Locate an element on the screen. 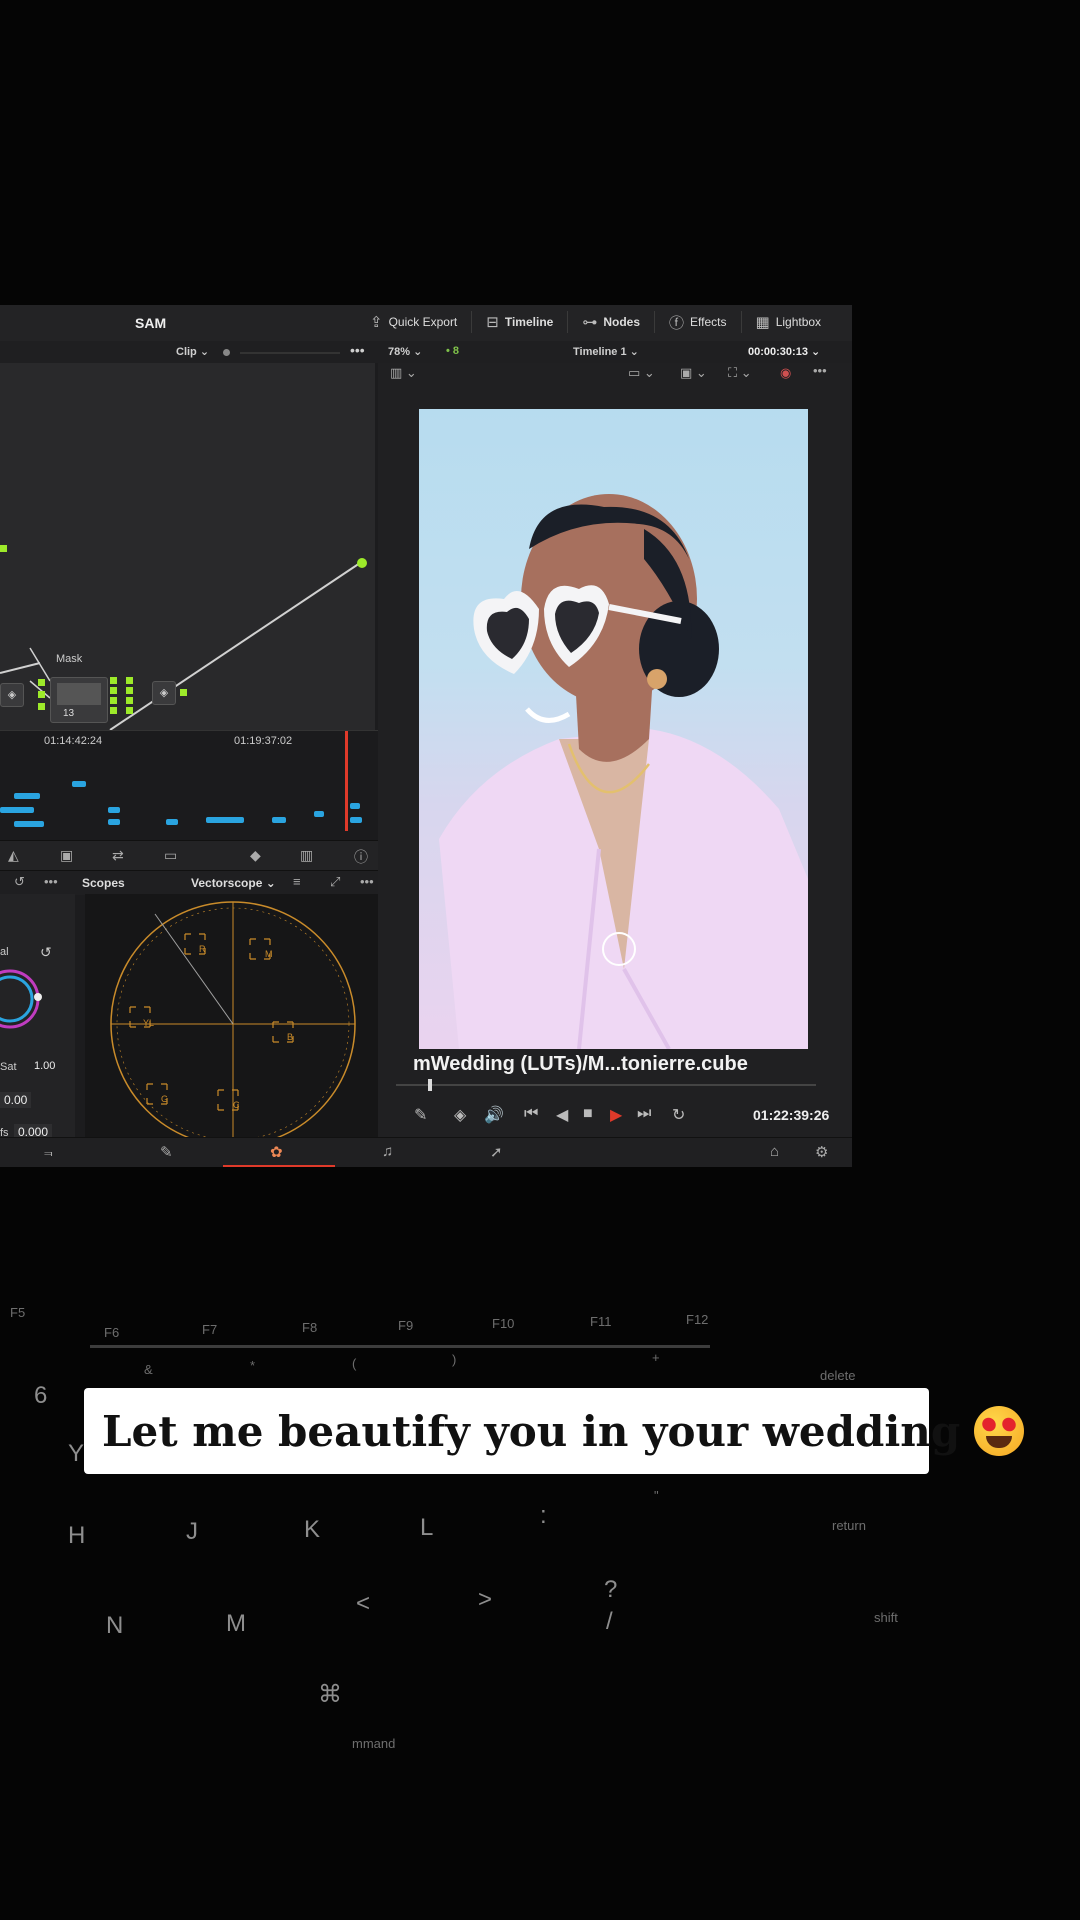 The image size is (1080, 1920). key-row-edge is located at coordinates (400, 1346).